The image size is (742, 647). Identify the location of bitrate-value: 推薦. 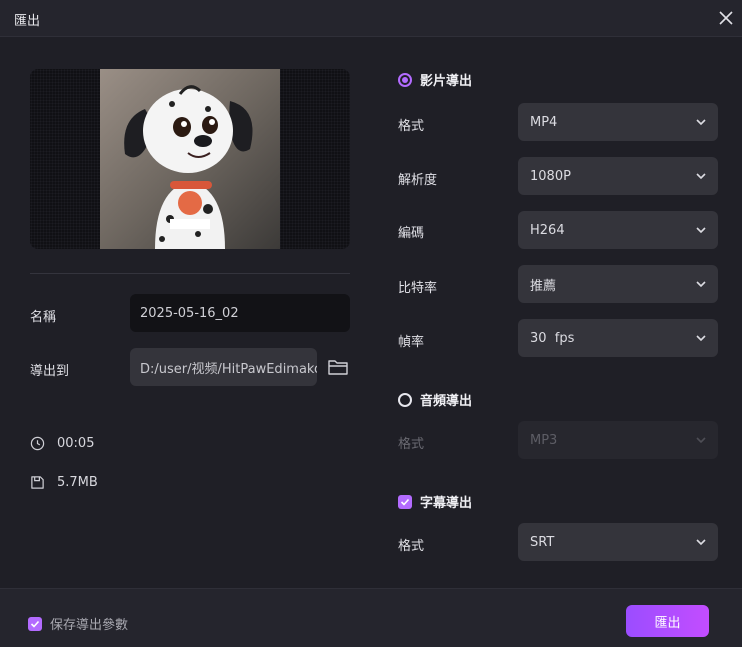
(543, 286).